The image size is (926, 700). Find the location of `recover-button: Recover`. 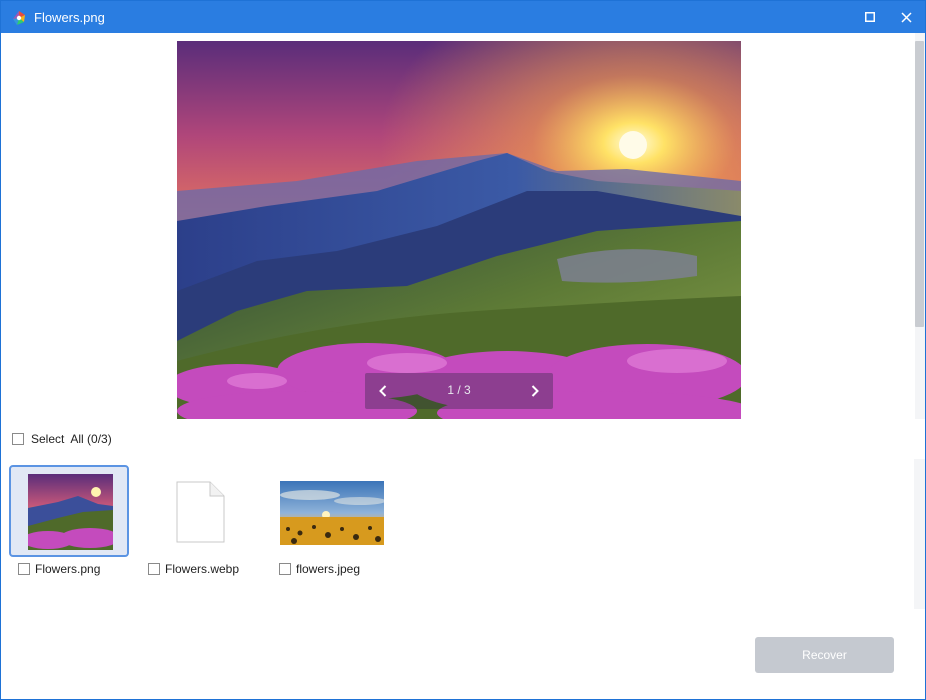

recover-button: Recover is located at coordinates (824, 655).